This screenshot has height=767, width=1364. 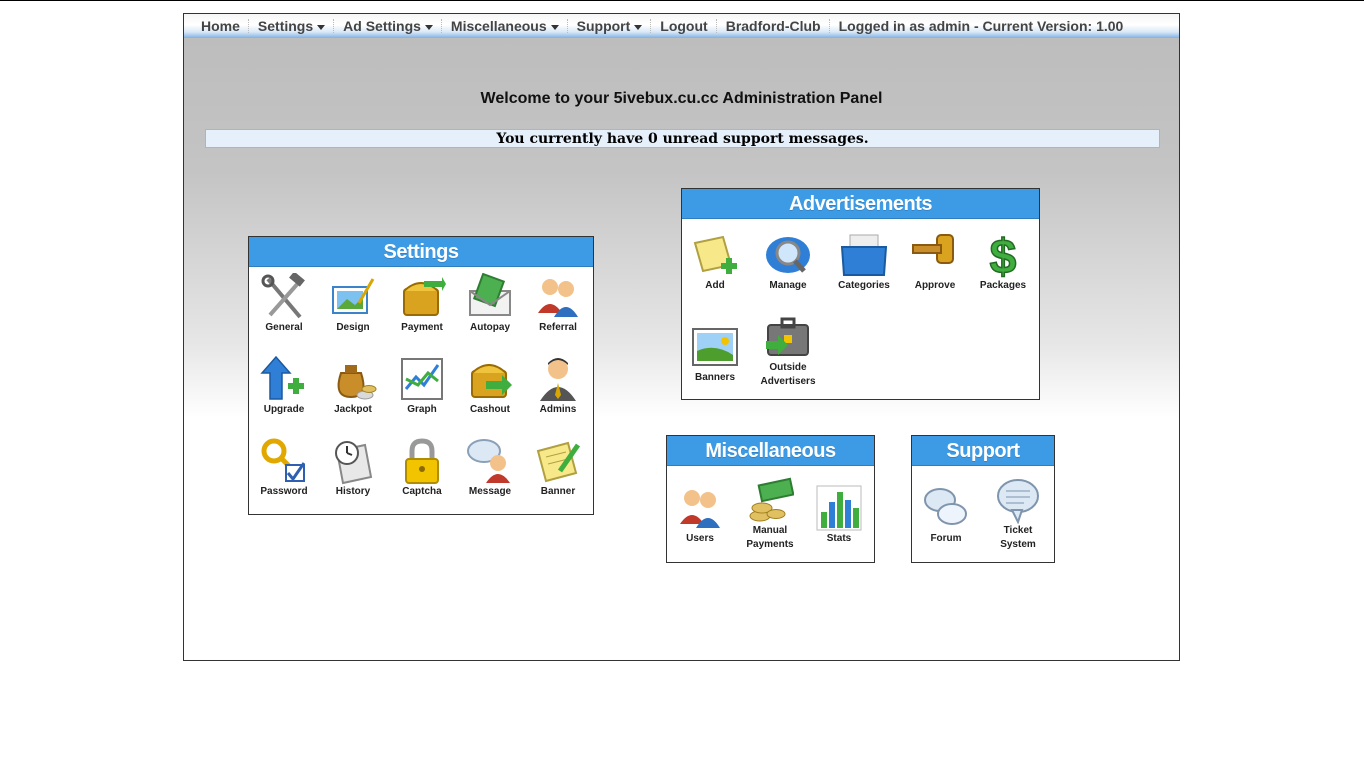 I want to click on magnifier-icon, so click(x=788, y=255).